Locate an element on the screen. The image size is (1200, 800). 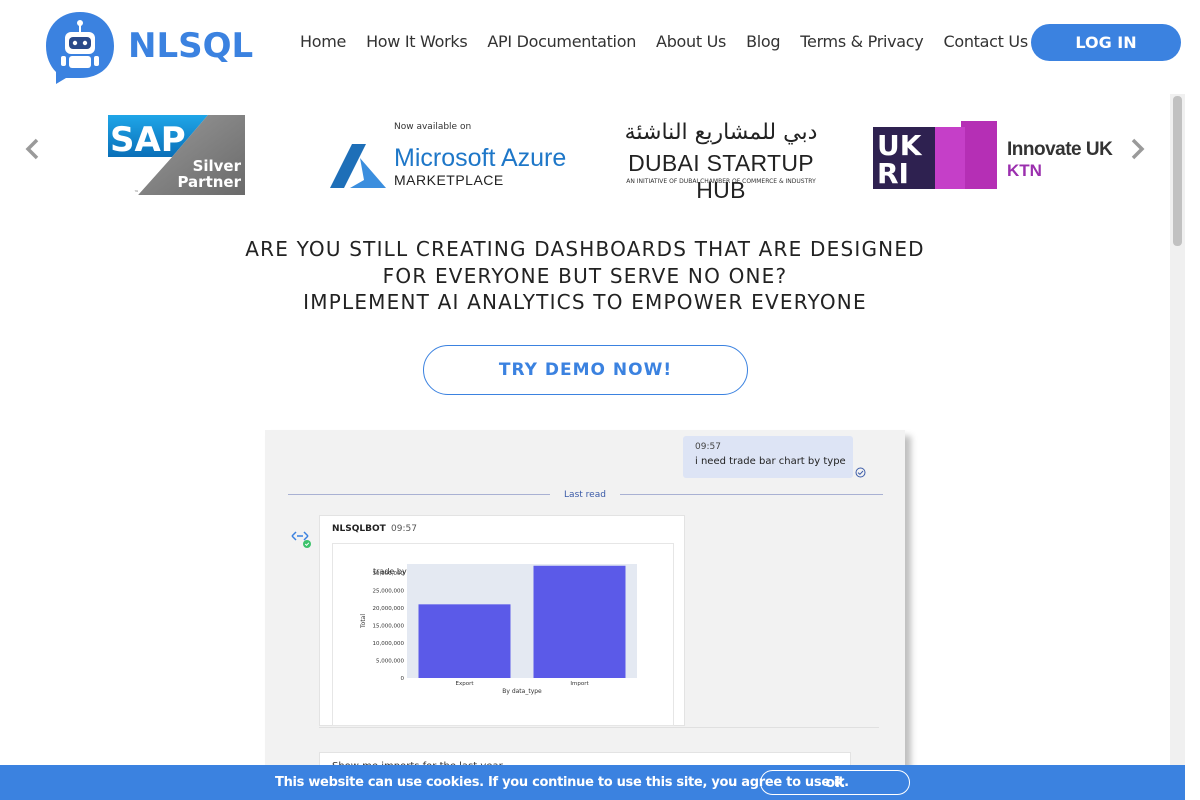
y-tick-label: 5,000,000 is located at coordinates (390, 661).